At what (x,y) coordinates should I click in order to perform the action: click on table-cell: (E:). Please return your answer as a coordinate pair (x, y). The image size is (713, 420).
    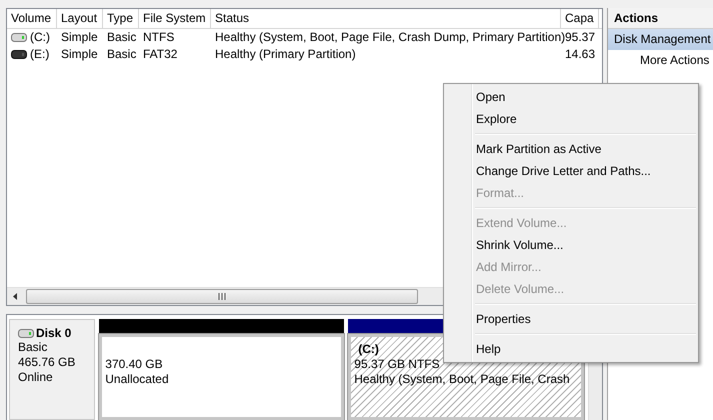
    Looking at the image, I should click on (40, 54).